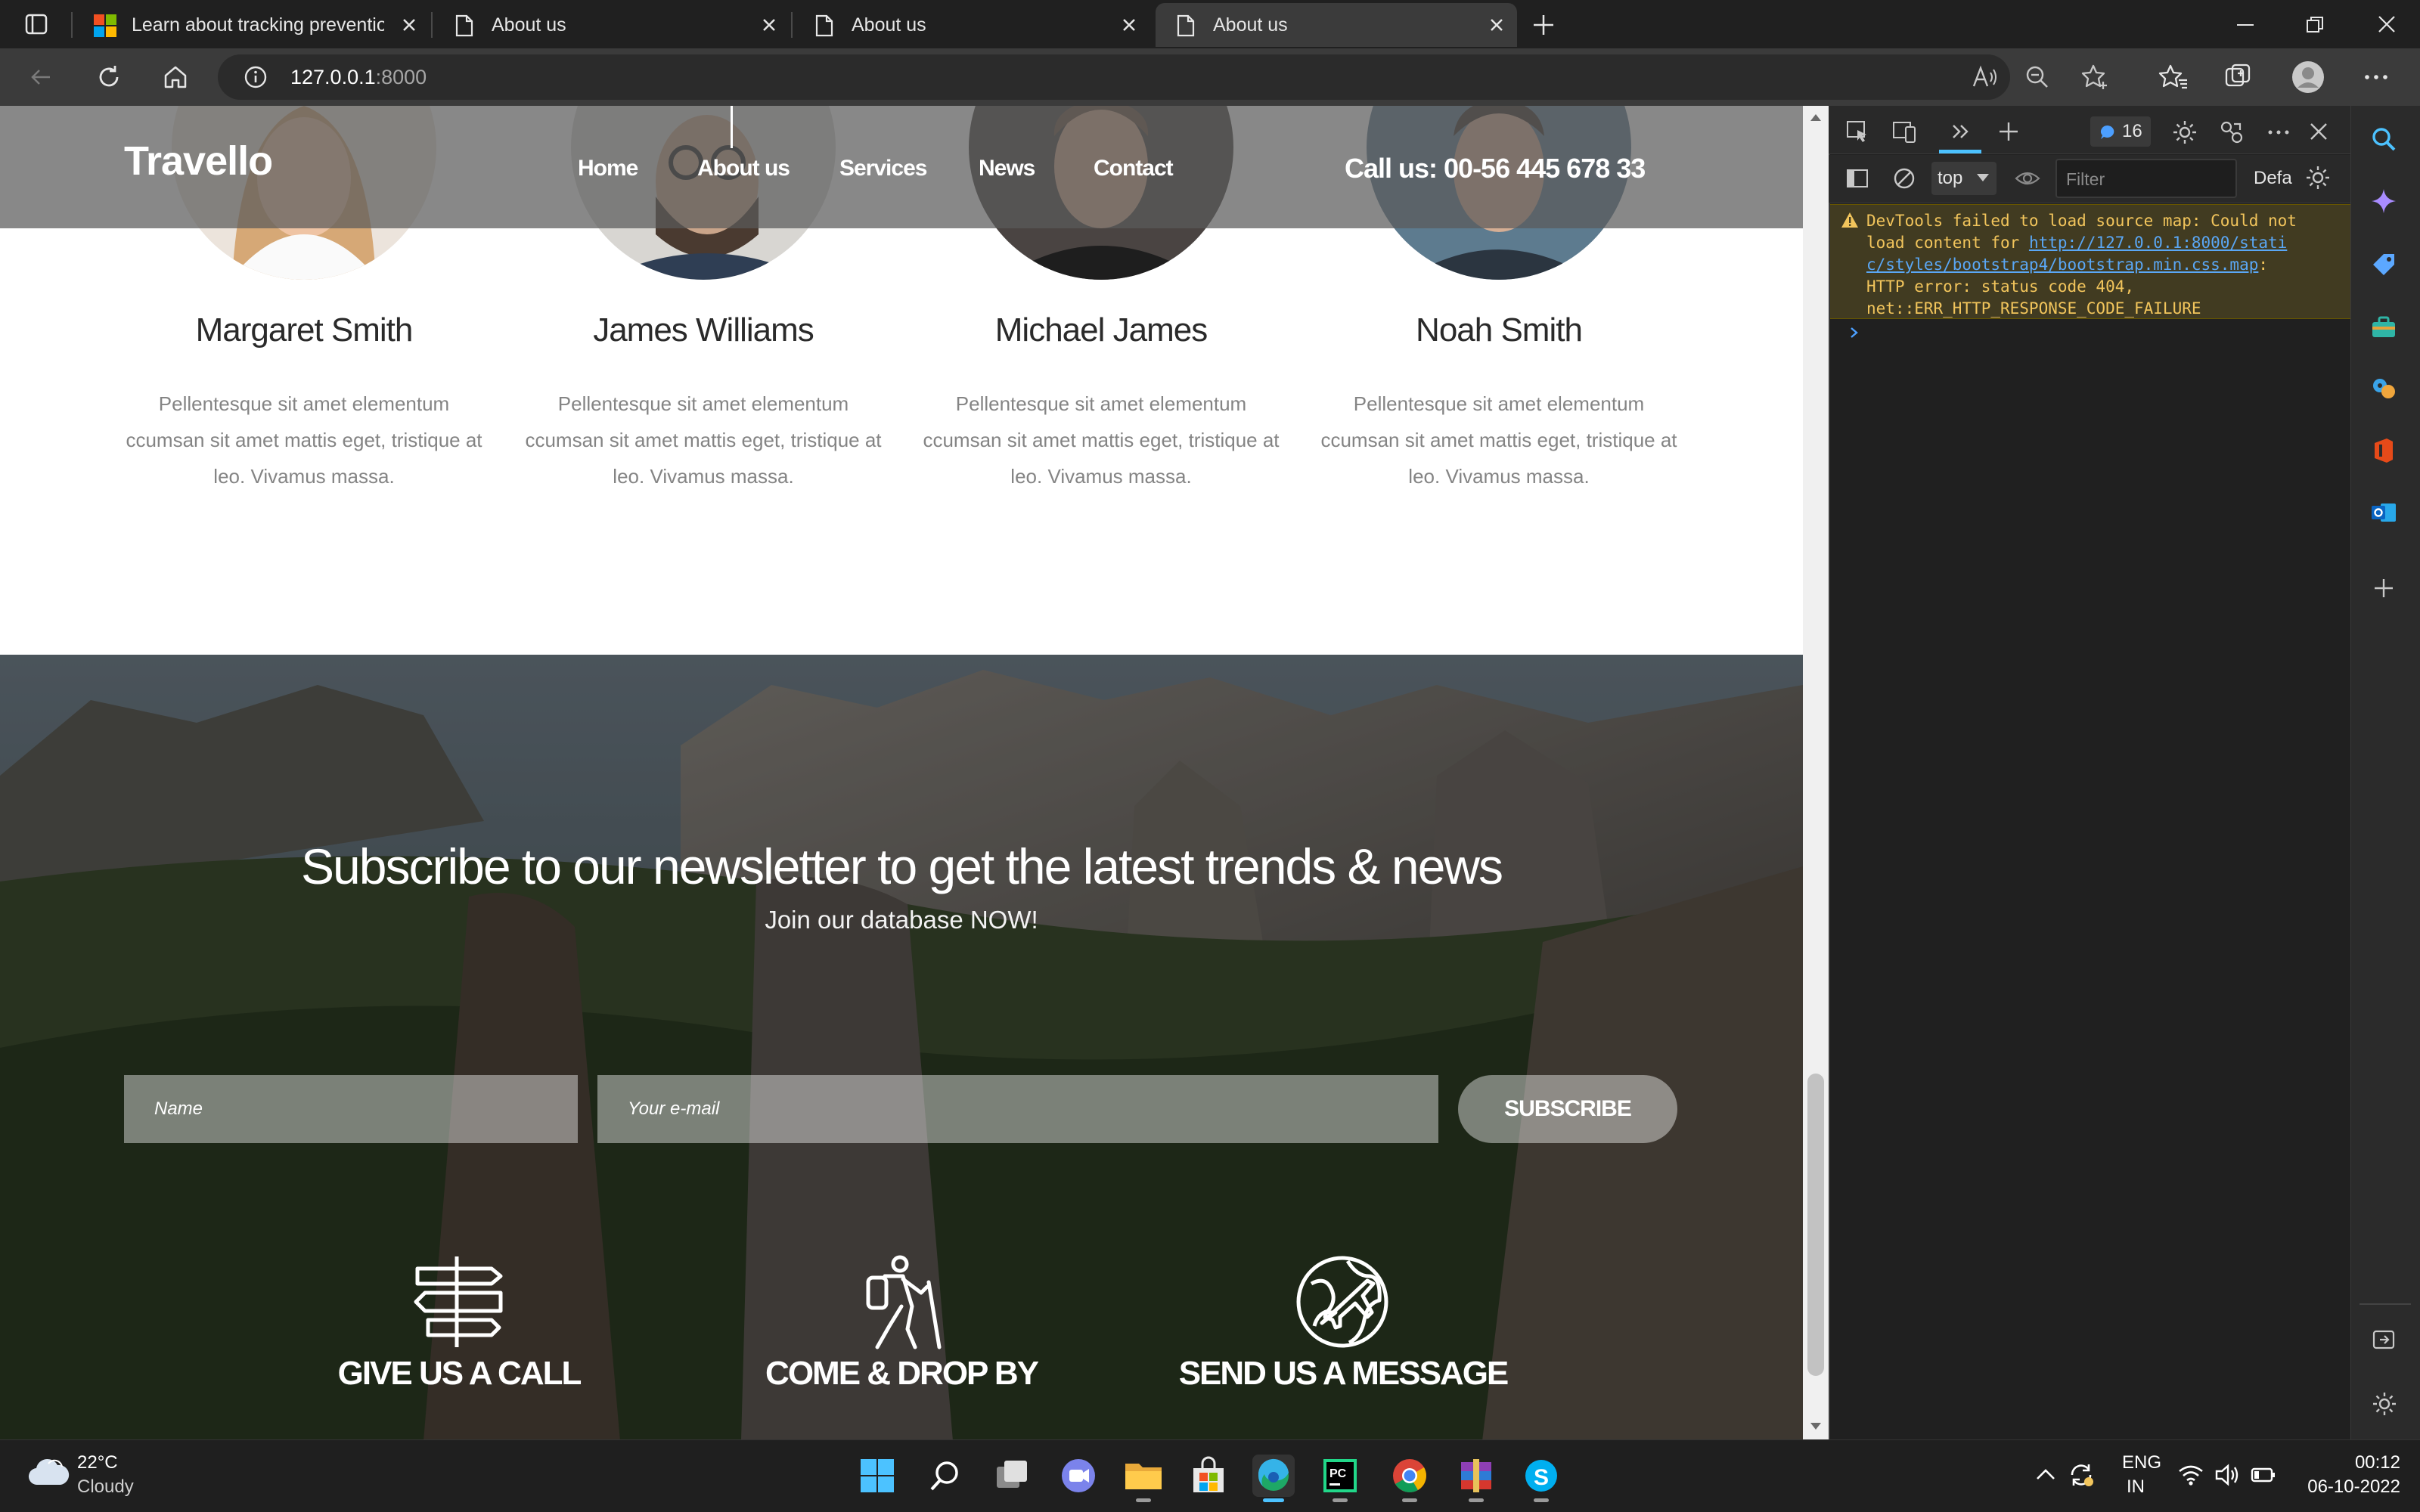  I want to click on console-prompt-icon, so click(1854, 332).